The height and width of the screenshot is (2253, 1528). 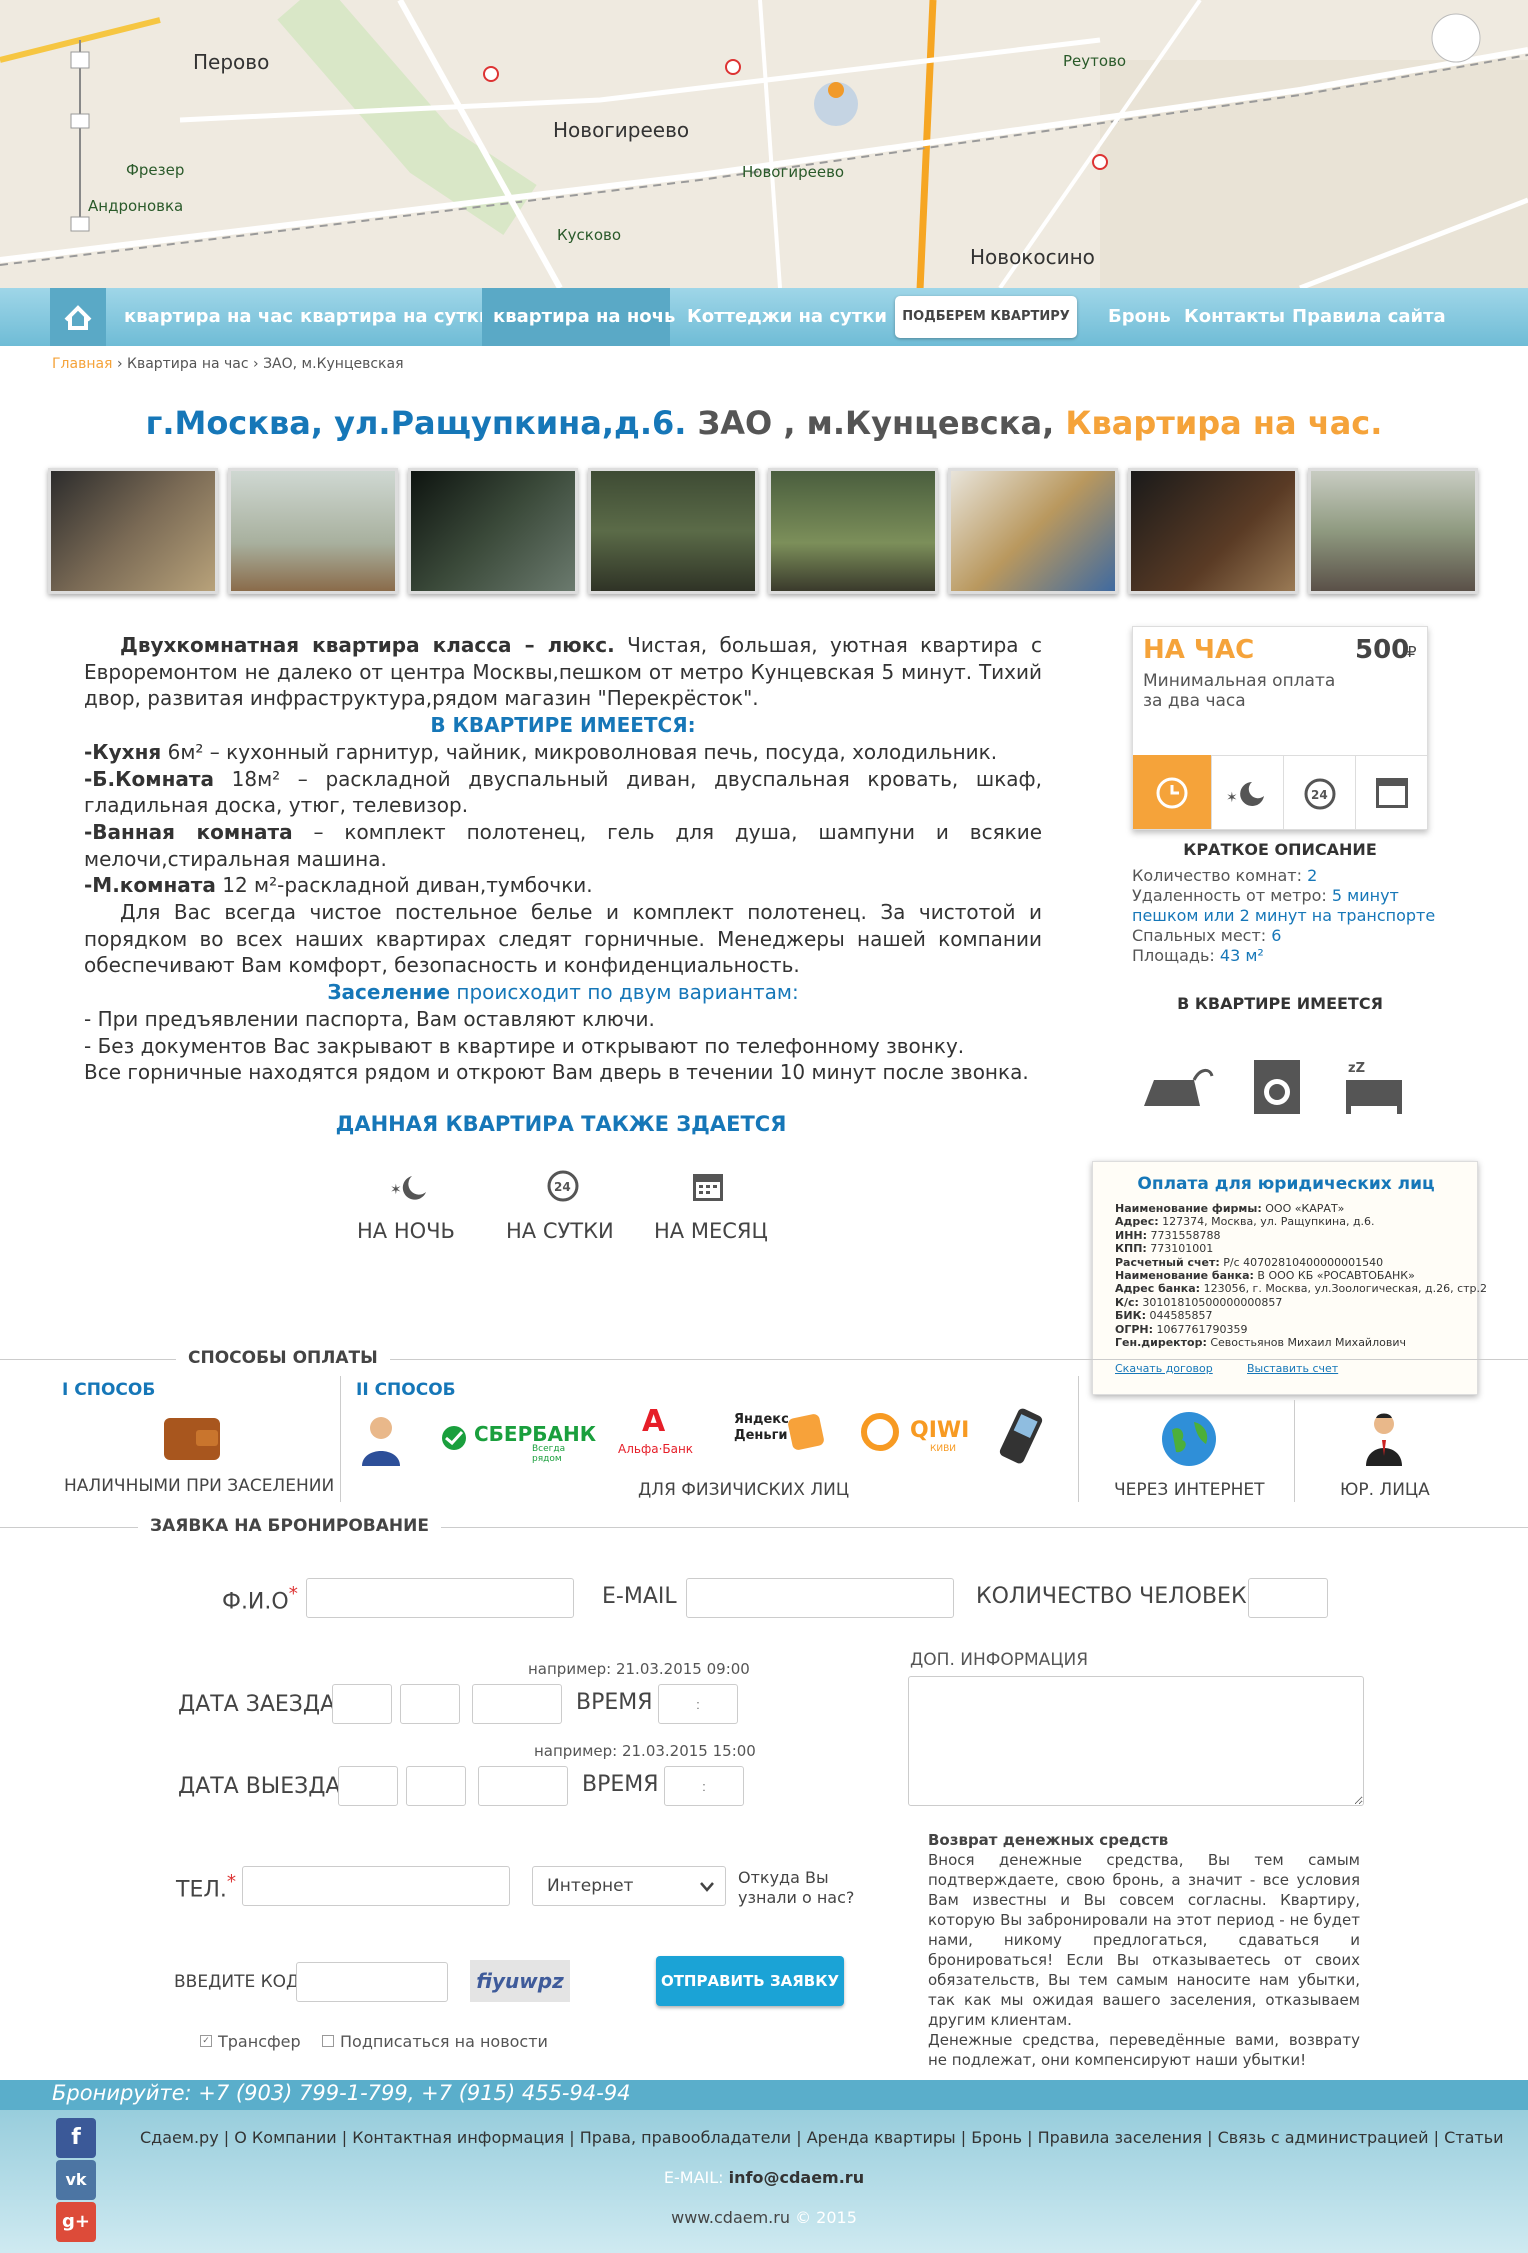 What do you see at coordinates (711, 1231) in the screenshot?
I see `rent-month-link: НА МЕСЯЦ` at bounding box center [711, 1231].